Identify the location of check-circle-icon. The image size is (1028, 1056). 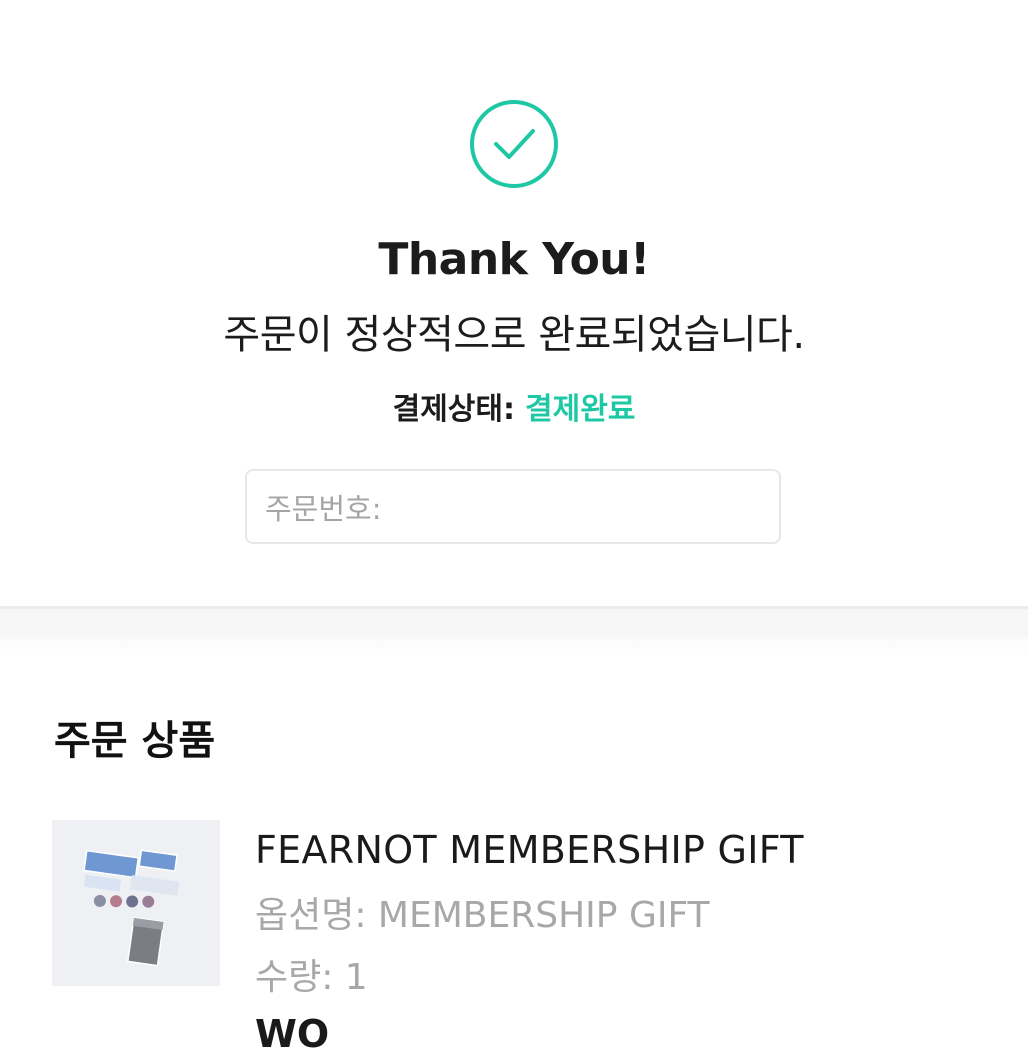
(514, 144).